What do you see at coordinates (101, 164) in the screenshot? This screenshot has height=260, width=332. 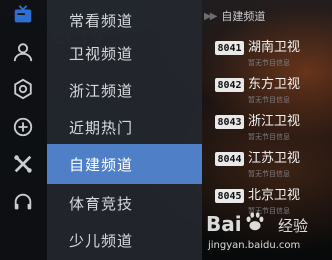 I see `menu-item-label: 自建频道` at bounding box center [101, 164].